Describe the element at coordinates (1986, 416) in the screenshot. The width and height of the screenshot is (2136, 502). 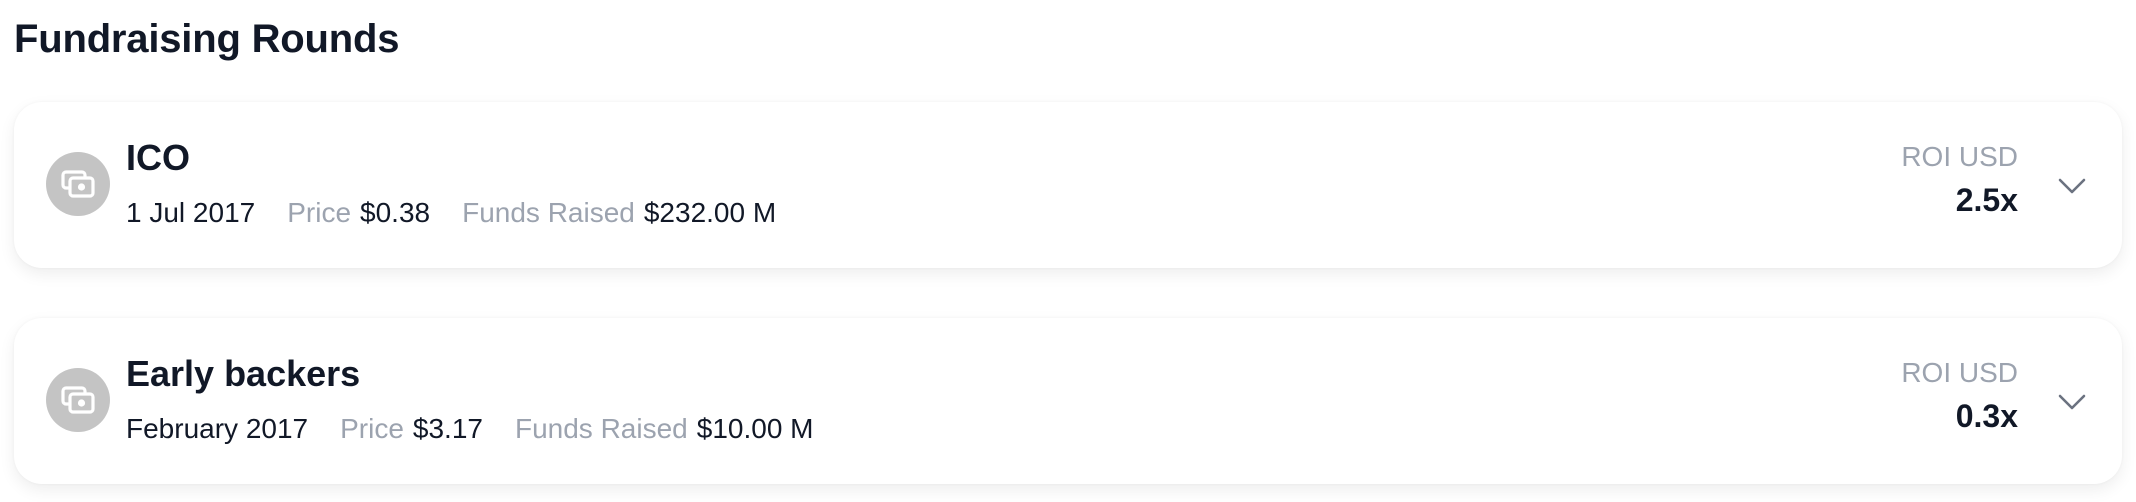
I see `roi-value: 0.3x` at that location.